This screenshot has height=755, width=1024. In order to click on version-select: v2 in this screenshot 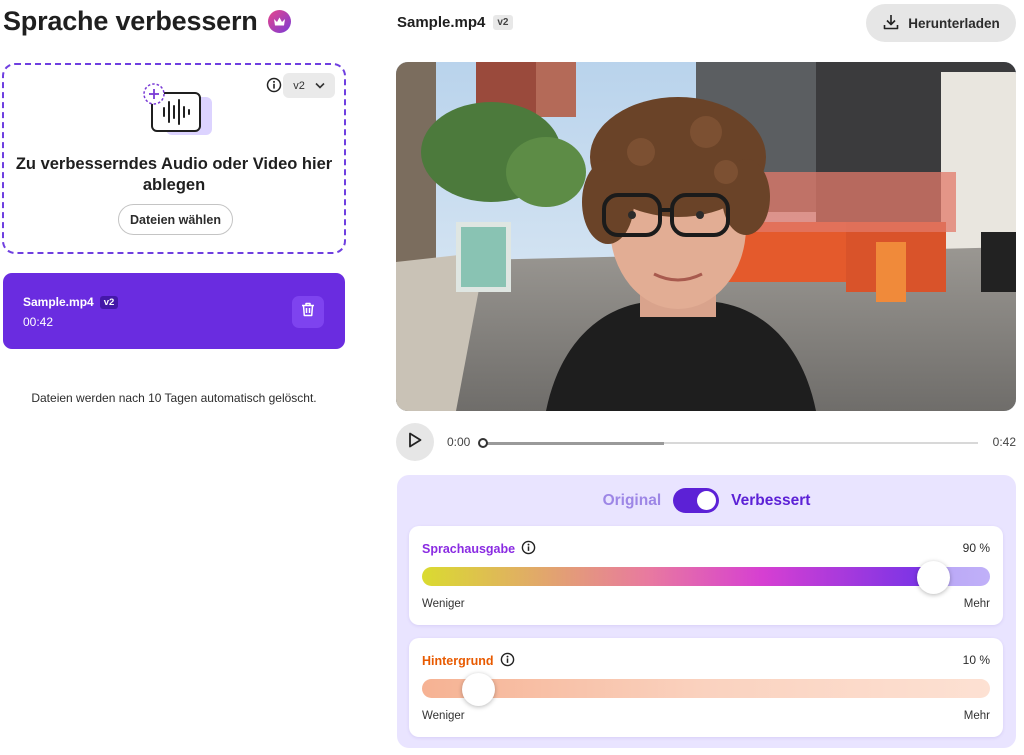, I will do `click(309, 85)`.